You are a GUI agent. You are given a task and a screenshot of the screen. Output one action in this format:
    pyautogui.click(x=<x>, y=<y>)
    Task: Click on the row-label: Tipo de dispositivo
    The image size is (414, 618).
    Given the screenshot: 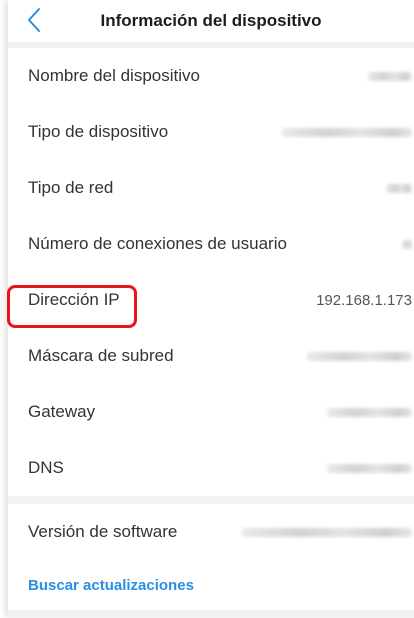 What is the action you would take?
    pyautogui.click(x=98, y=131)
    